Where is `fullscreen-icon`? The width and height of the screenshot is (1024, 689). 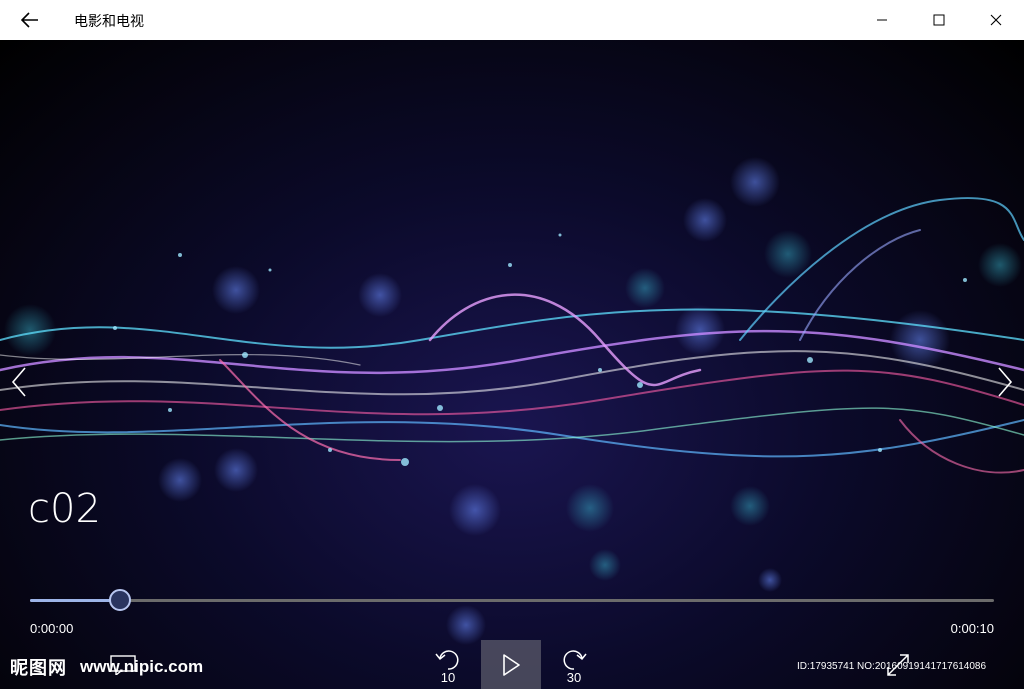 fullscreen-icon is located at coordinates (898, 664).